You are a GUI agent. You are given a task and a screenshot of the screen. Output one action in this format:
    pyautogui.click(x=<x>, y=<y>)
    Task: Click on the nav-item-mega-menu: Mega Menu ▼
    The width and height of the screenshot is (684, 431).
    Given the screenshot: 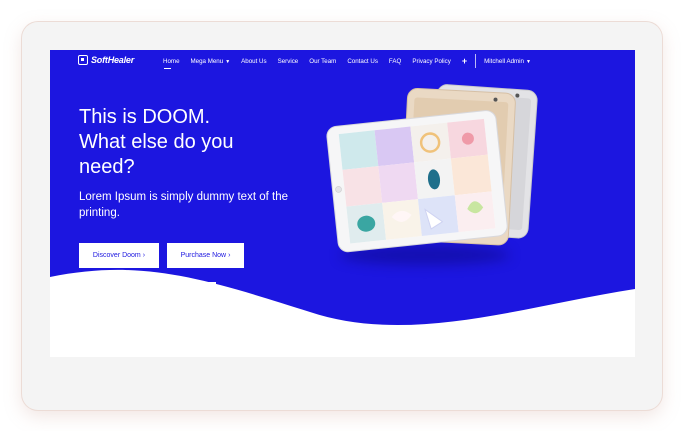 What is the action you would take?
    pyautogui.click(x=211, y=61)
    